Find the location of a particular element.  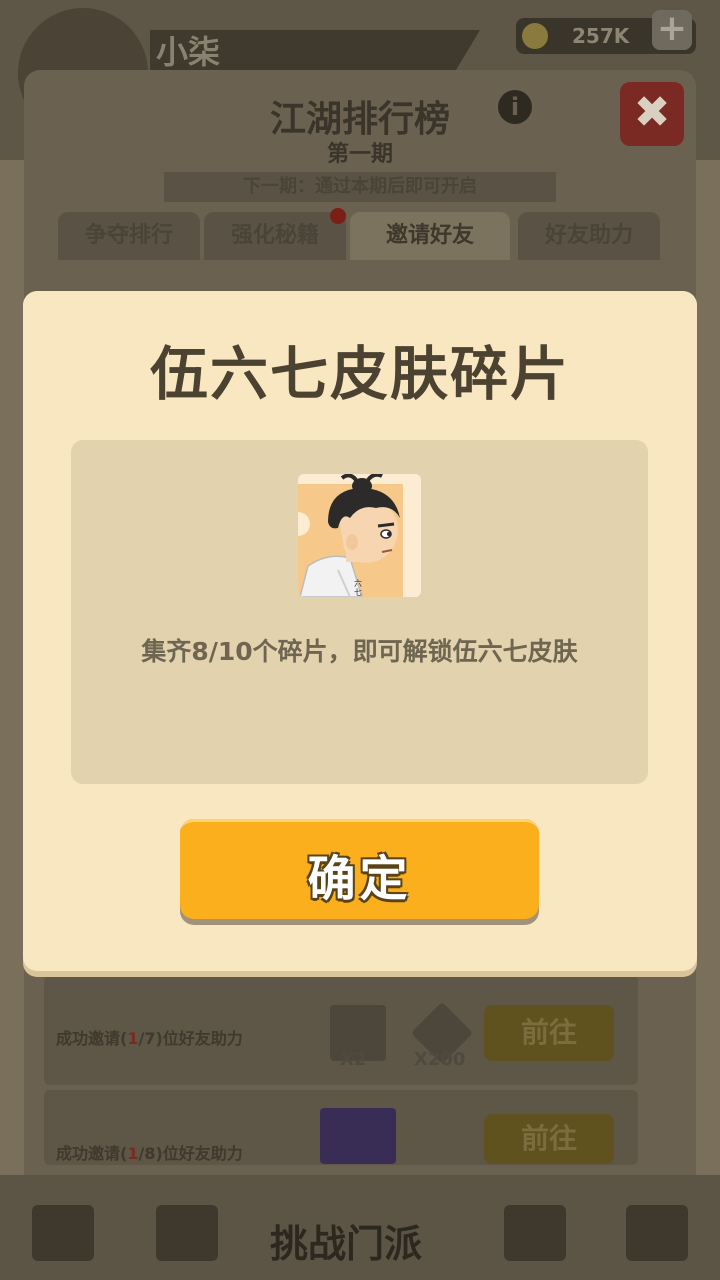

add-coins-button: + is located at coordinates (672, 30).